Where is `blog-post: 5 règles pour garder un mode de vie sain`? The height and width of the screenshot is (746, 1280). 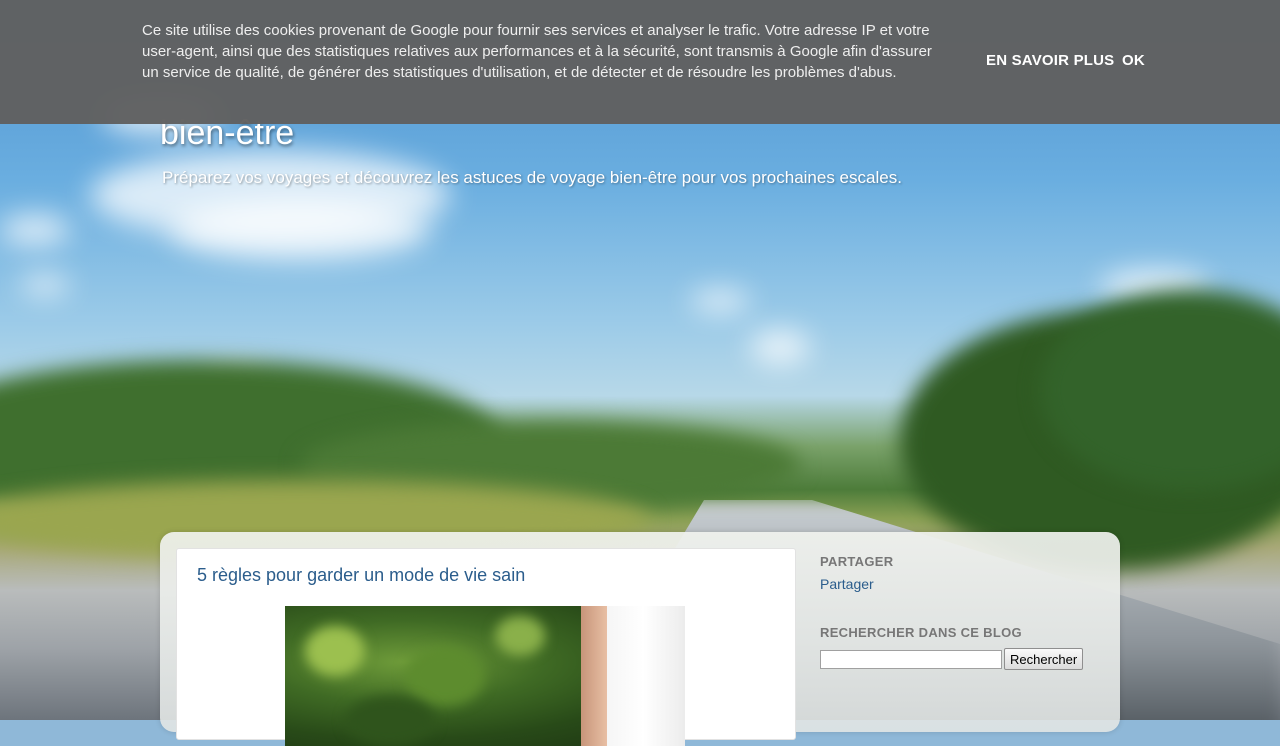
blog-post: 5 règles pour garder un mode de vie sain is located at coordinates (486, 647).